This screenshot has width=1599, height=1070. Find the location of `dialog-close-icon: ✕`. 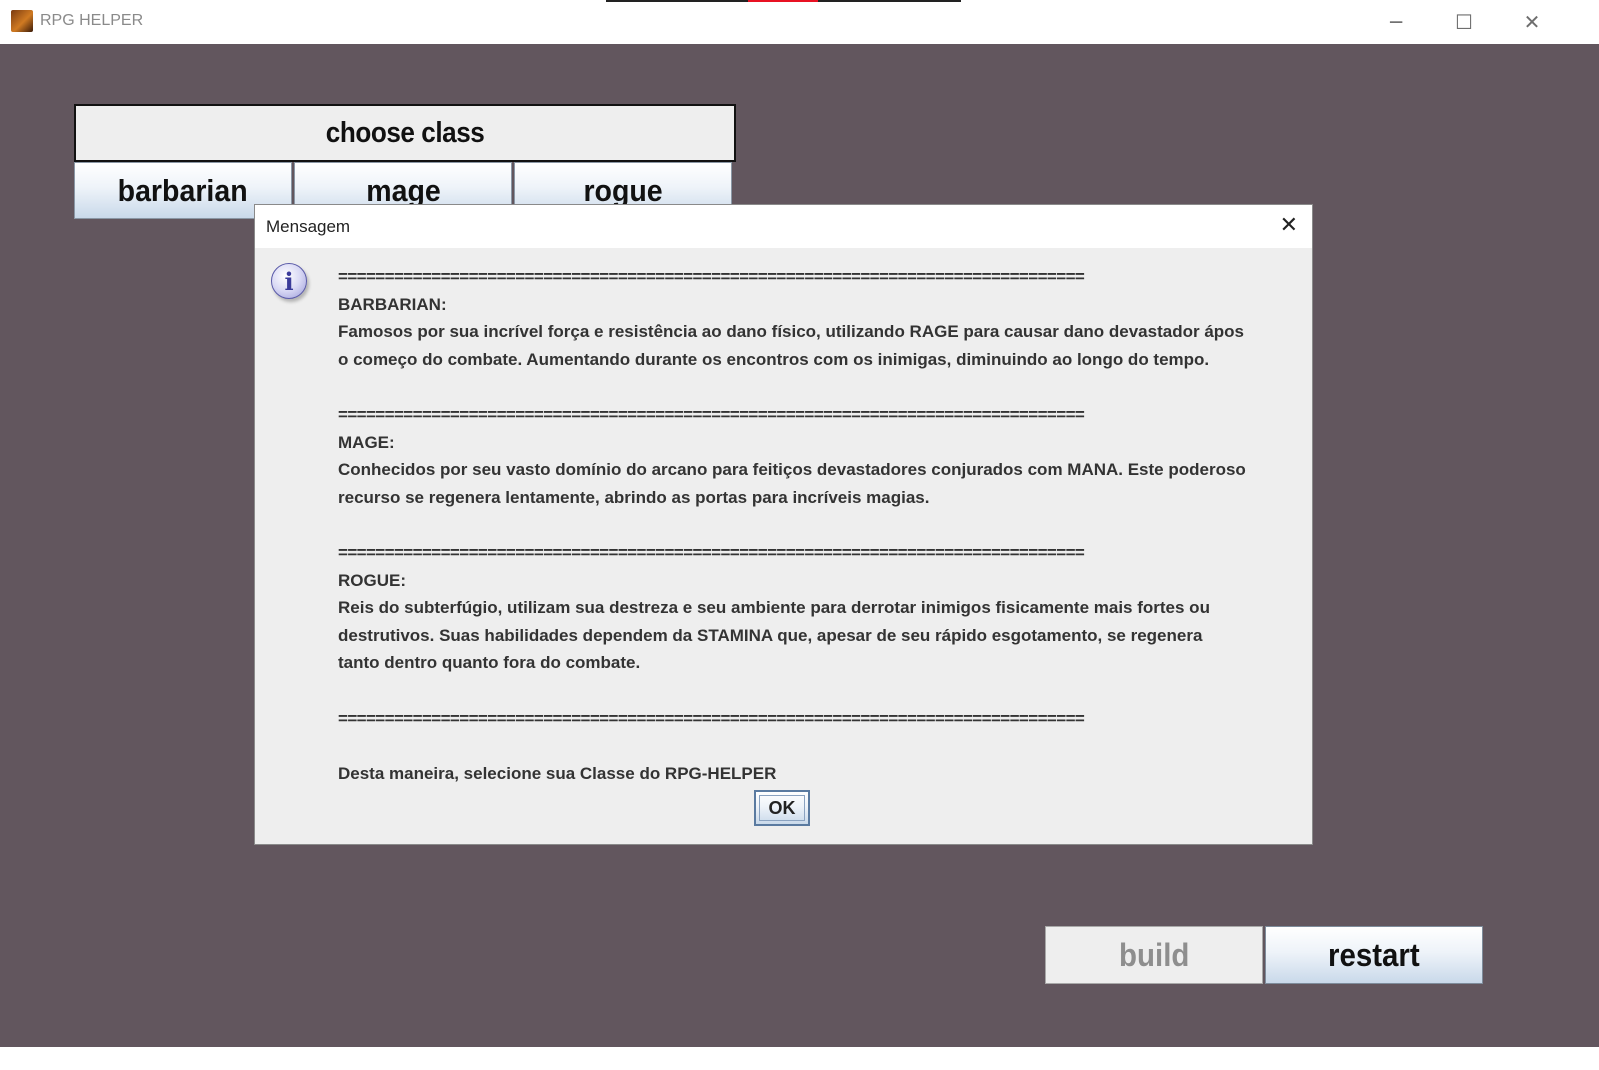

dialog-close-icon: ✕ is located at coordinates (1289, 225).